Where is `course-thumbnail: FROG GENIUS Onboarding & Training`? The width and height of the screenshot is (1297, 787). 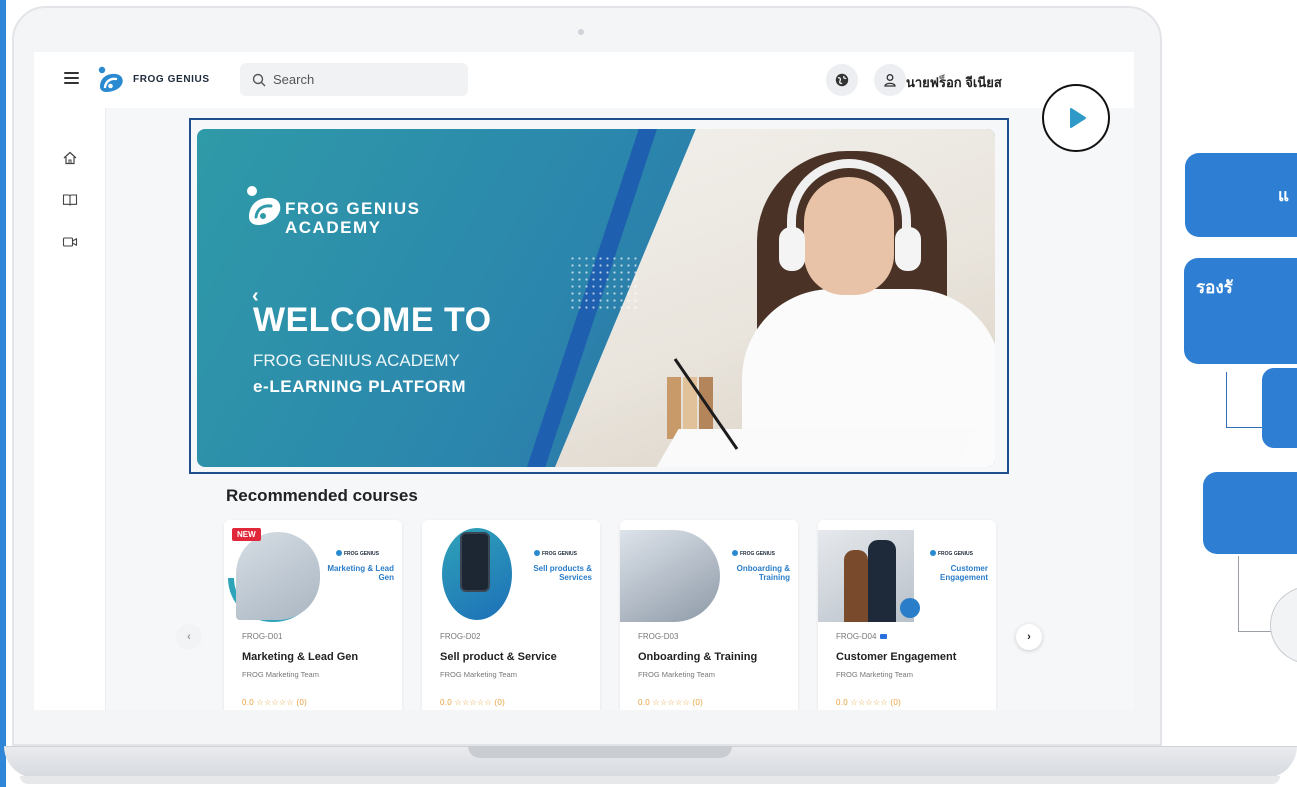 course-thumbnail: FROG GENIUS Onboarding & Training is located at coordinates (709, 571).